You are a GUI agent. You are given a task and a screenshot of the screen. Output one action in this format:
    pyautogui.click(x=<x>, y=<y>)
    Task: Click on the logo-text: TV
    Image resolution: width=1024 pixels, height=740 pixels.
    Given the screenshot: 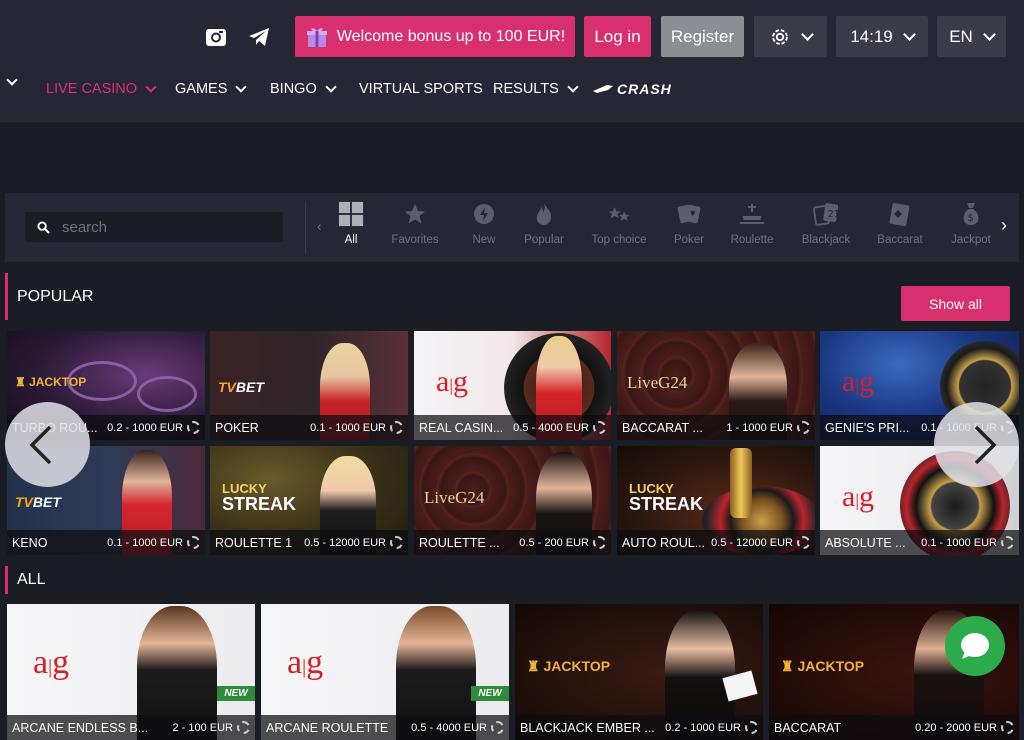 What is the action you would take?
    pyautogui.click(x=227, y=387)
    